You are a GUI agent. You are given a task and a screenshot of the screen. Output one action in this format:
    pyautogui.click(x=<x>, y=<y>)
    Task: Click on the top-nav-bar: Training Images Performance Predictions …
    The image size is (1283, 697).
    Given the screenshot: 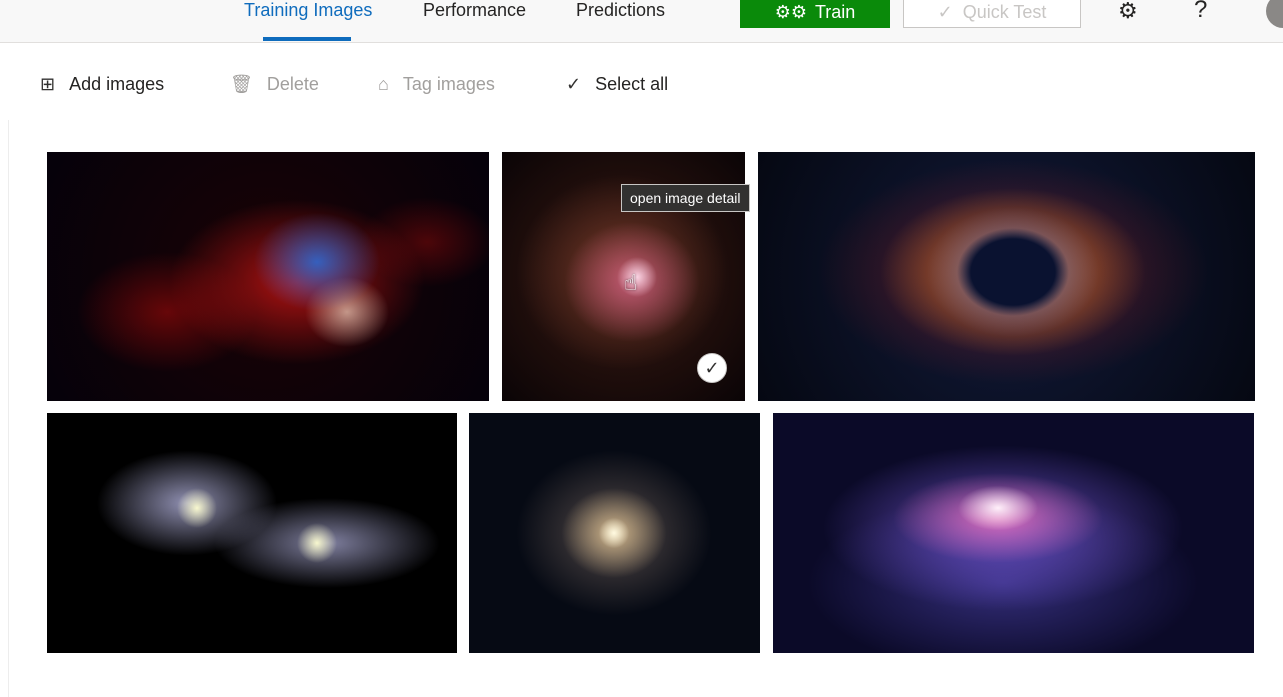 What is the action you would take?
    pyautogui.click(x=641, y=21)
    